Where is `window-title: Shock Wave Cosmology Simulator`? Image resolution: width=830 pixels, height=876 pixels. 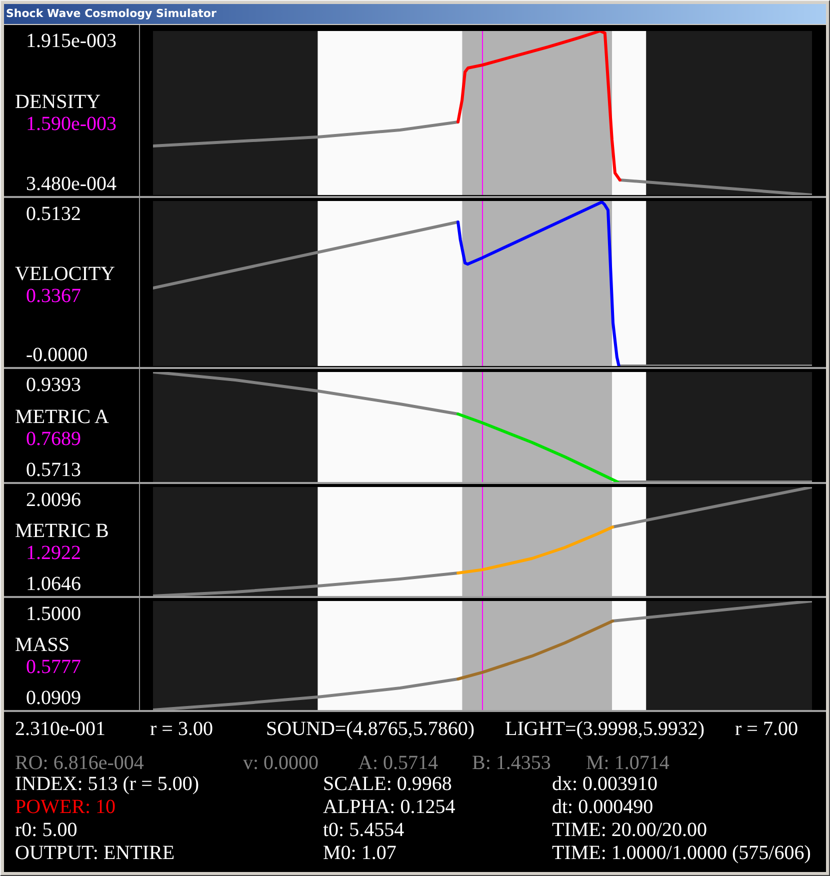 window-title: Shock Wave Cosmology Simulator is located at coordinates (111, 14).